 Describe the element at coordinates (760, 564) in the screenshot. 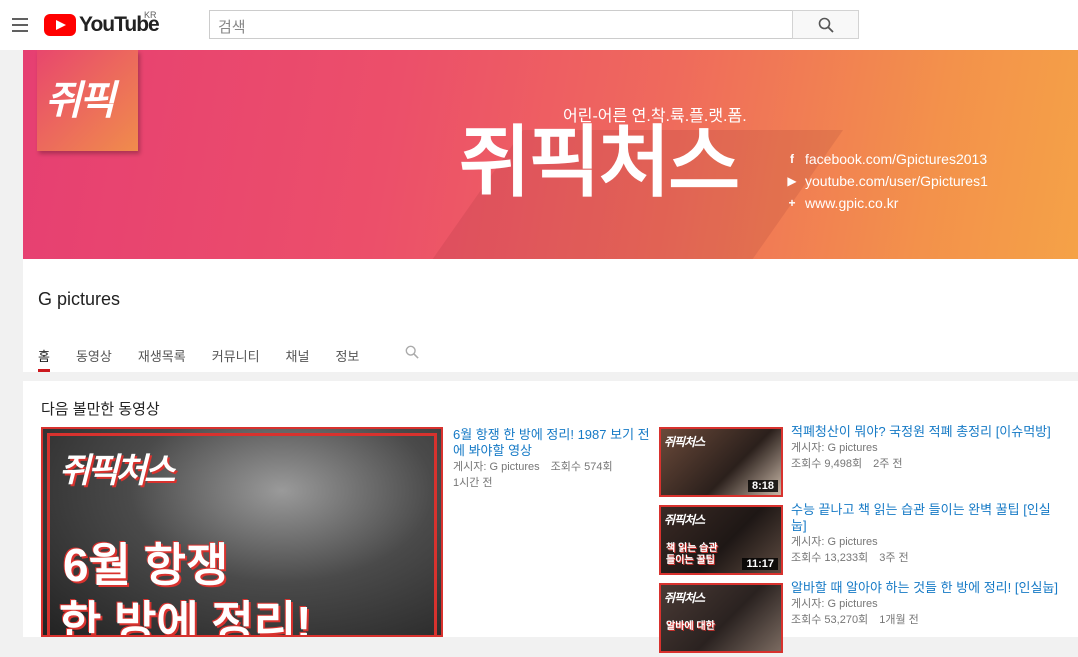

I see `video-duration: 11:17` at that location.